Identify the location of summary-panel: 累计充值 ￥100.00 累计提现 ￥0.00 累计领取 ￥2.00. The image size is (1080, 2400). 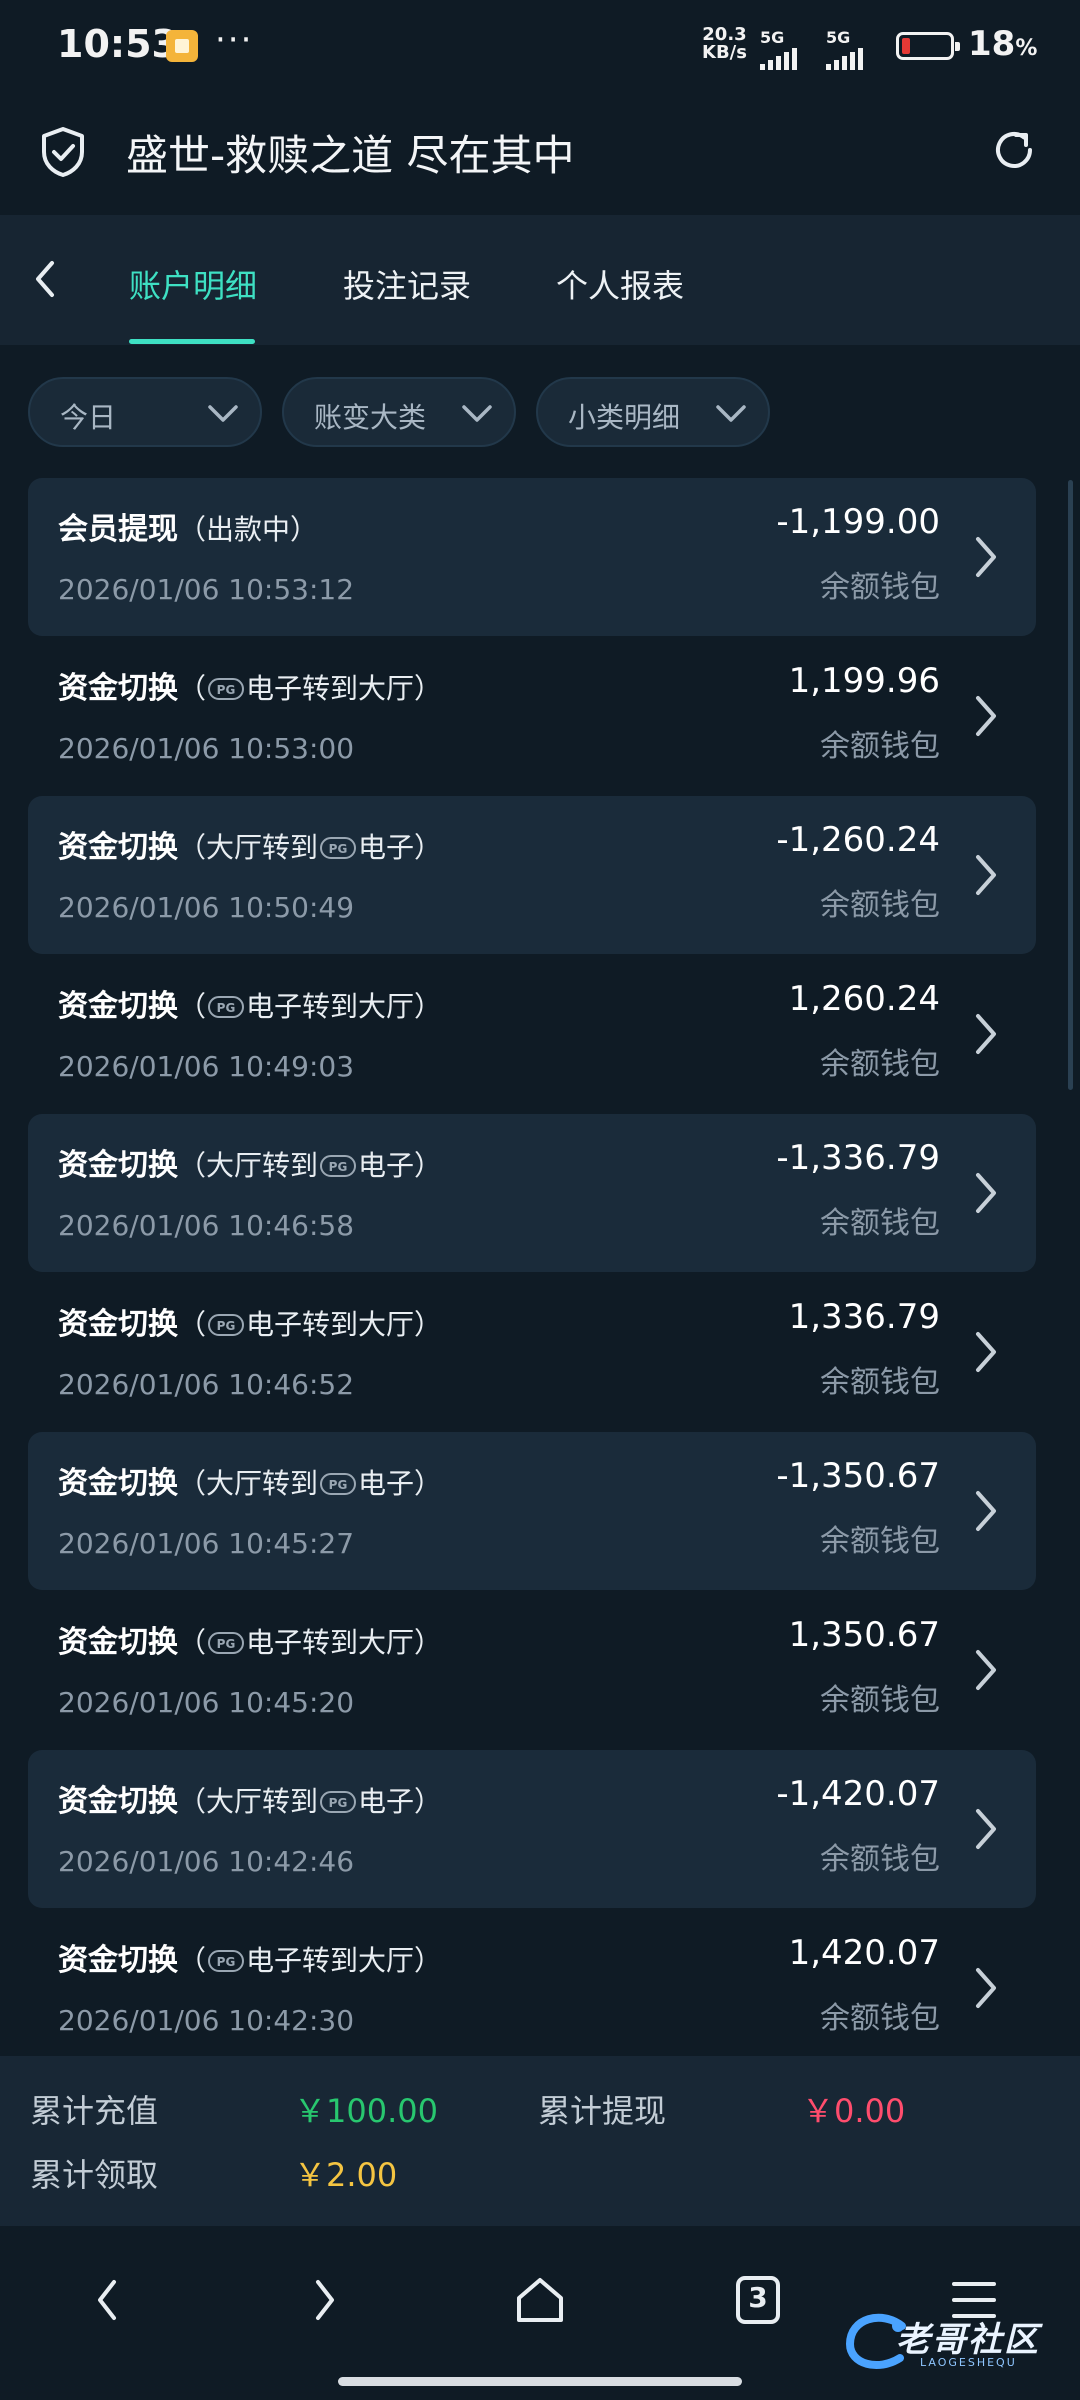
(540, 2141).